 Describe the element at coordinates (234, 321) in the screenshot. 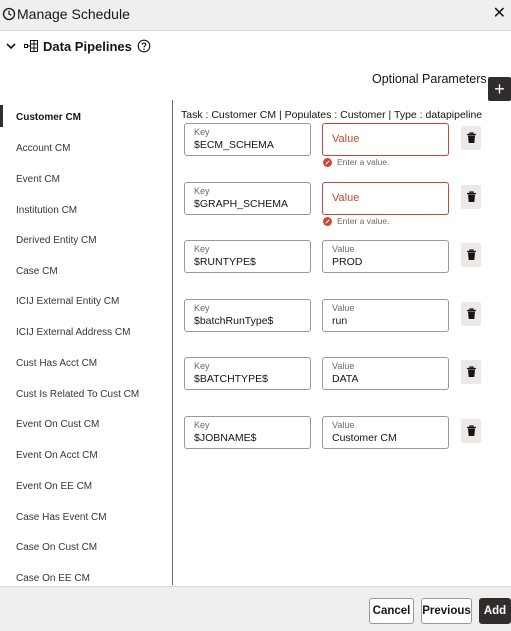

I see `key-value: $batchRunType$` at that location.